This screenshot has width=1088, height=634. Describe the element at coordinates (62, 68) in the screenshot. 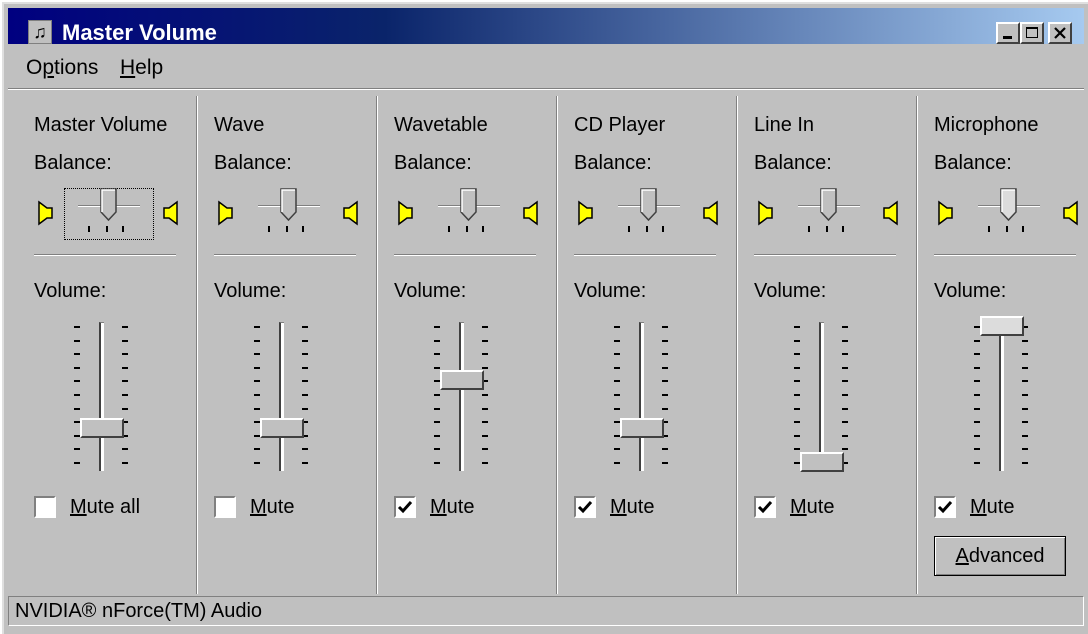

I see `menu-options: Options` at that location.